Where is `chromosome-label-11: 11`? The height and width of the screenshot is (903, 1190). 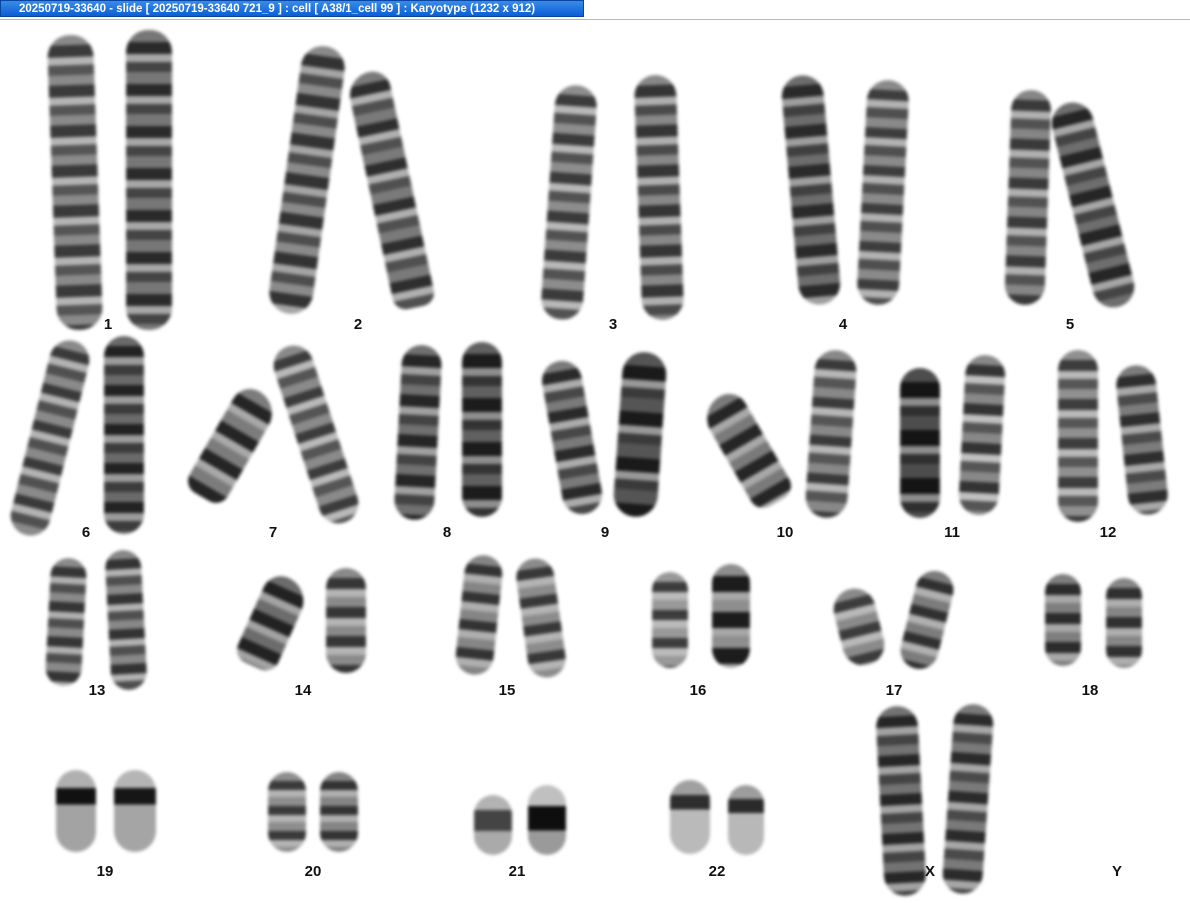
chromosome-label-11: 11 is located at coordinates (952, 532).